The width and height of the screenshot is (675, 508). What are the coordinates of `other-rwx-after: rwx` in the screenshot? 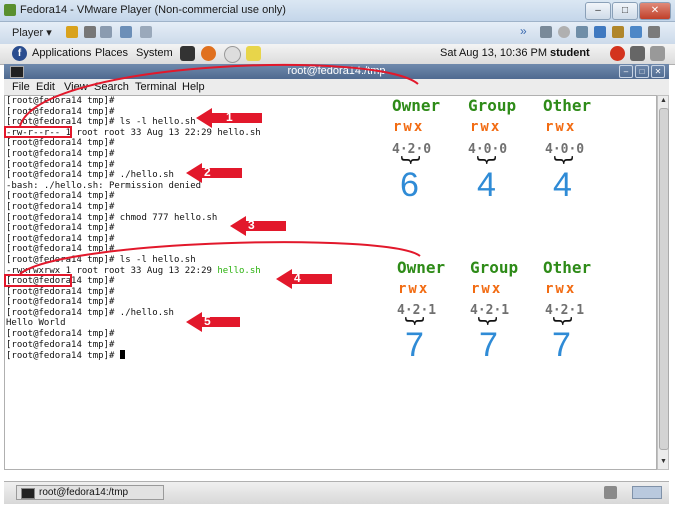 It's located at (561, 289).